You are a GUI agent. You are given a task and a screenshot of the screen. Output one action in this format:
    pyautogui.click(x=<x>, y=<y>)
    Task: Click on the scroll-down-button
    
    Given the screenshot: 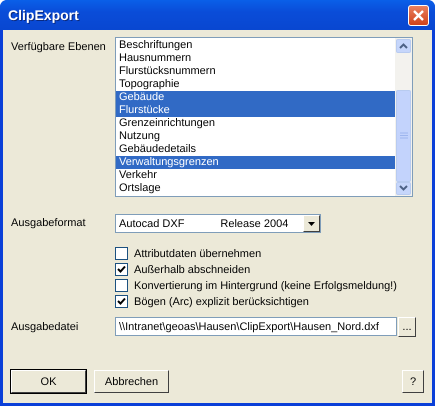 What is the action you would take?
    pyautogui.click(x=403, y=188)
    